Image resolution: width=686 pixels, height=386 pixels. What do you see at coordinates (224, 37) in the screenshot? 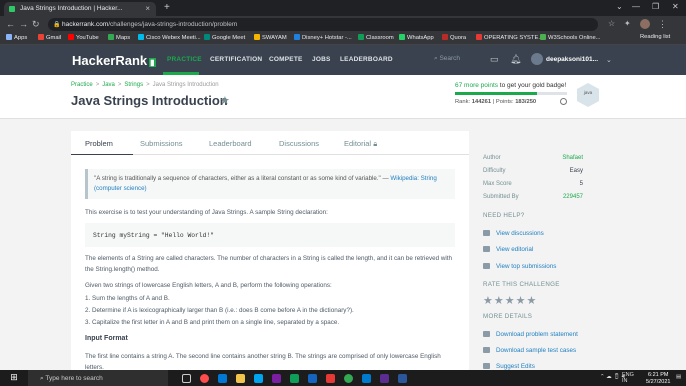
I see `bookmark-google-meet: Google Meet` at bounding box center [224, 37].